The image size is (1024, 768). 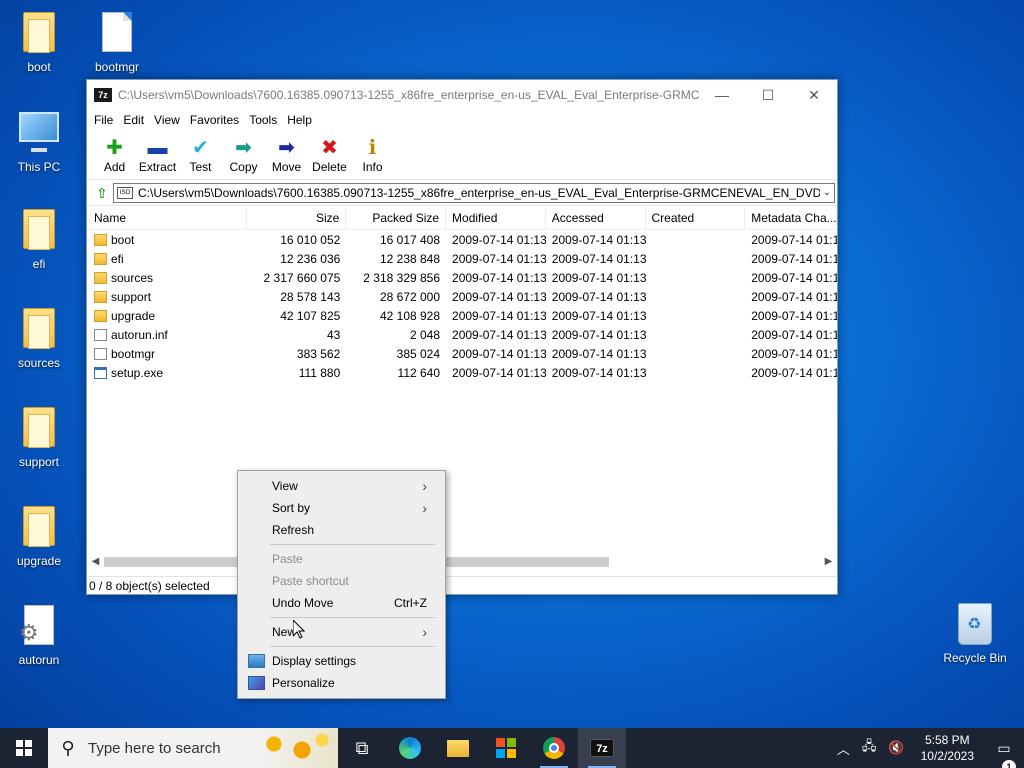 I want to click on edge-icon, so click(x=410, y=748).